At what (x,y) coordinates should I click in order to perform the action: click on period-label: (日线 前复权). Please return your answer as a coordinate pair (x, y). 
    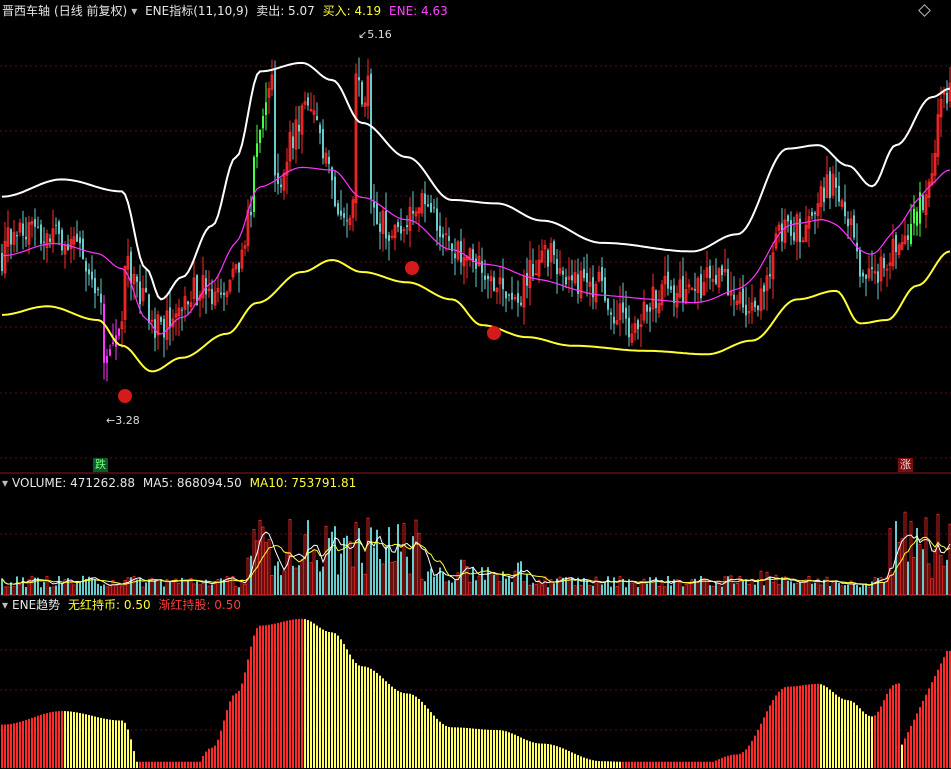
    Looking at the image, I should click on (90, 11).